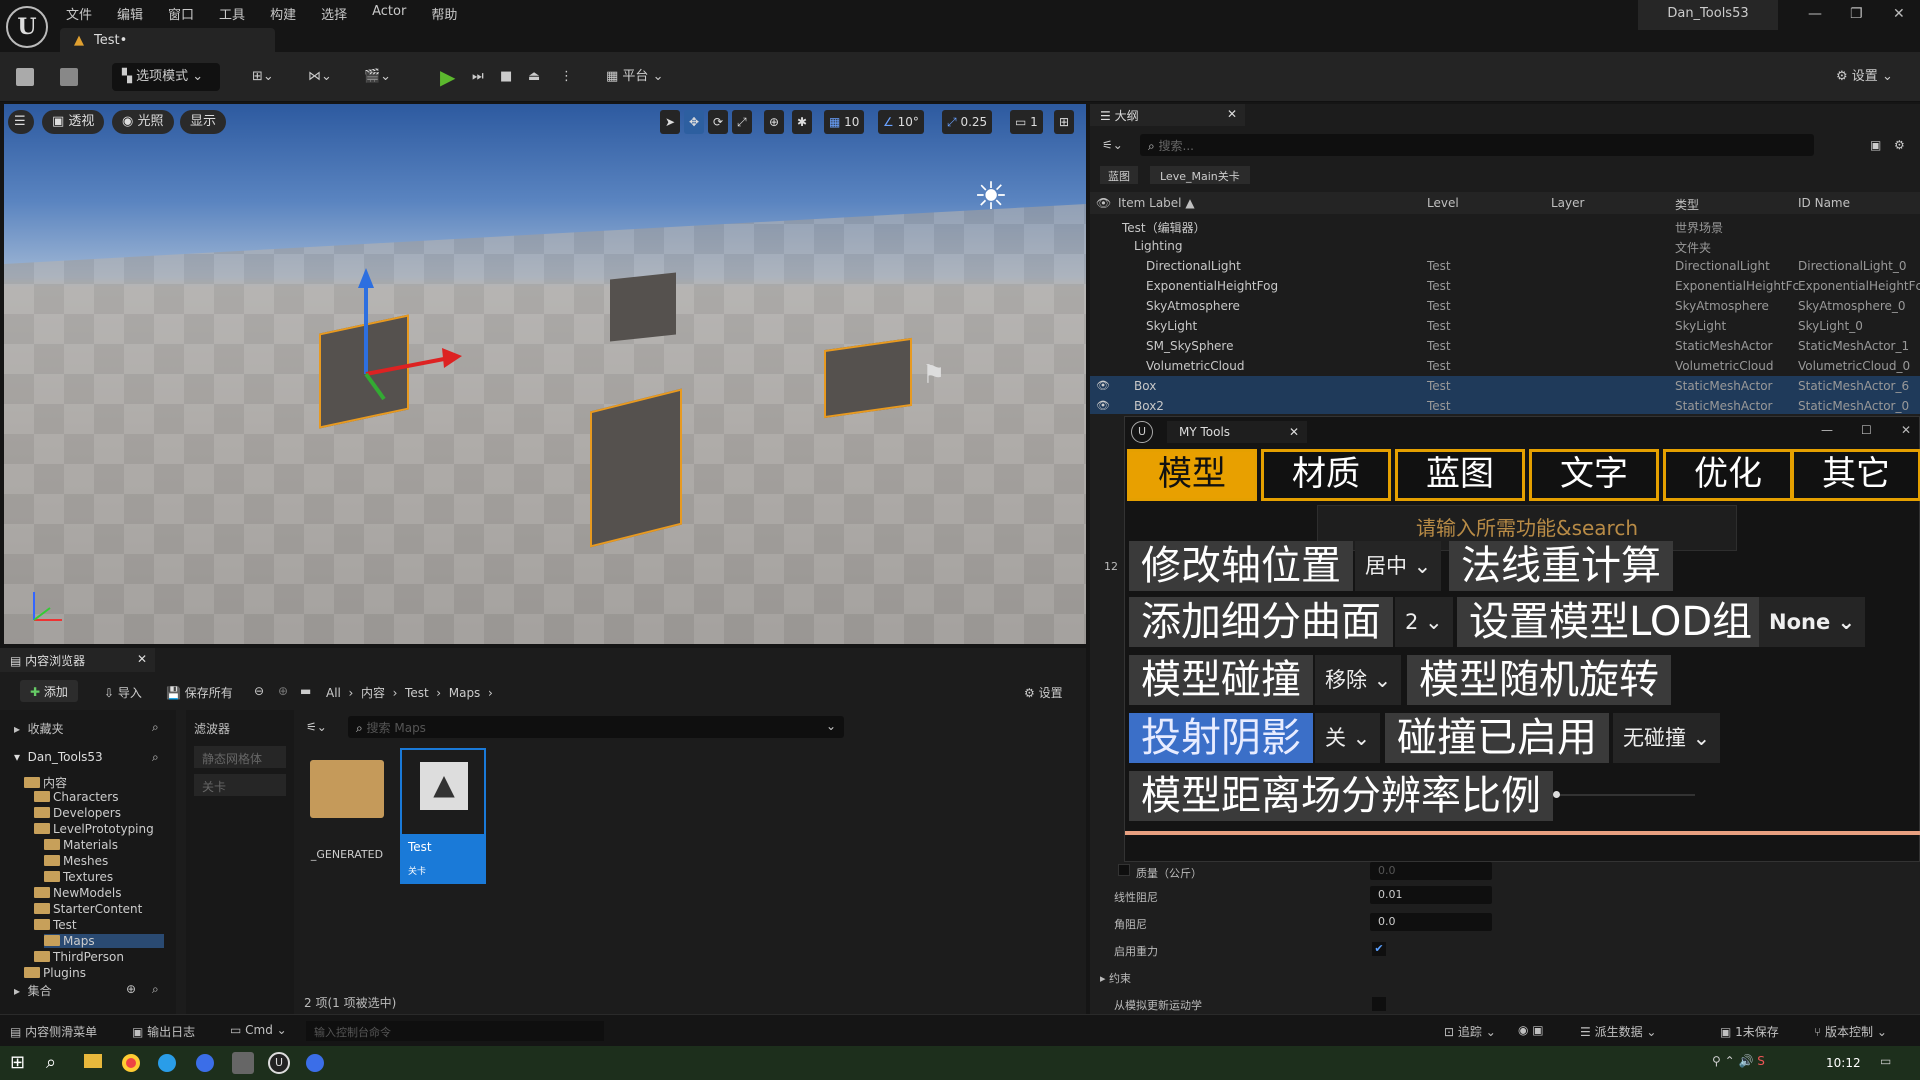 The height and width of the screenshot is (1080, 1920). I want to click on tab-model: 模型, so click(1192, 475).